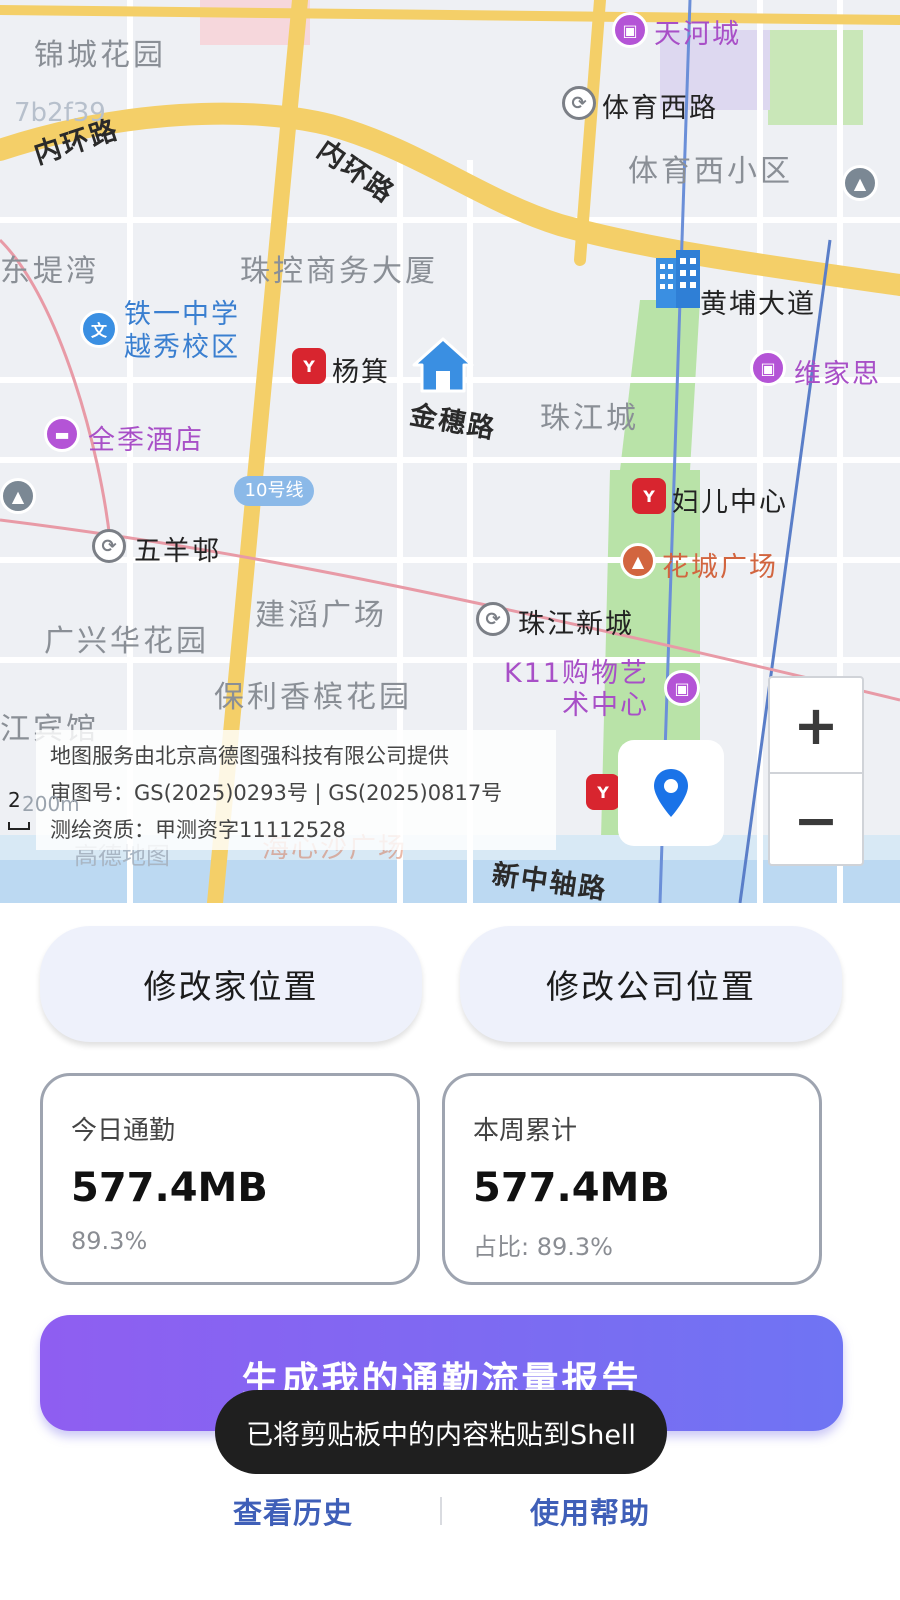  Describe the element at coordinates (651, 984) in the screenshot. I see `edit-office-location-button: 修改公司位置` at that location.